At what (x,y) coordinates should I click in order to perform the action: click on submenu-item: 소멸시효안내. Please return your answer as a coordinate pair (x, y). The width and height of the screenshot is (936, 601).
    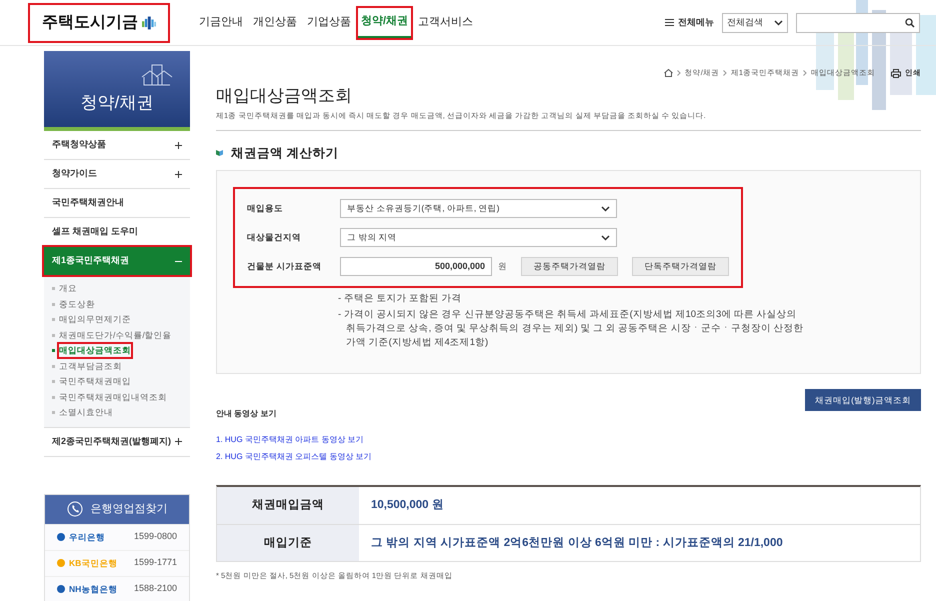
    Looking at the image, I should click on (86, 413).